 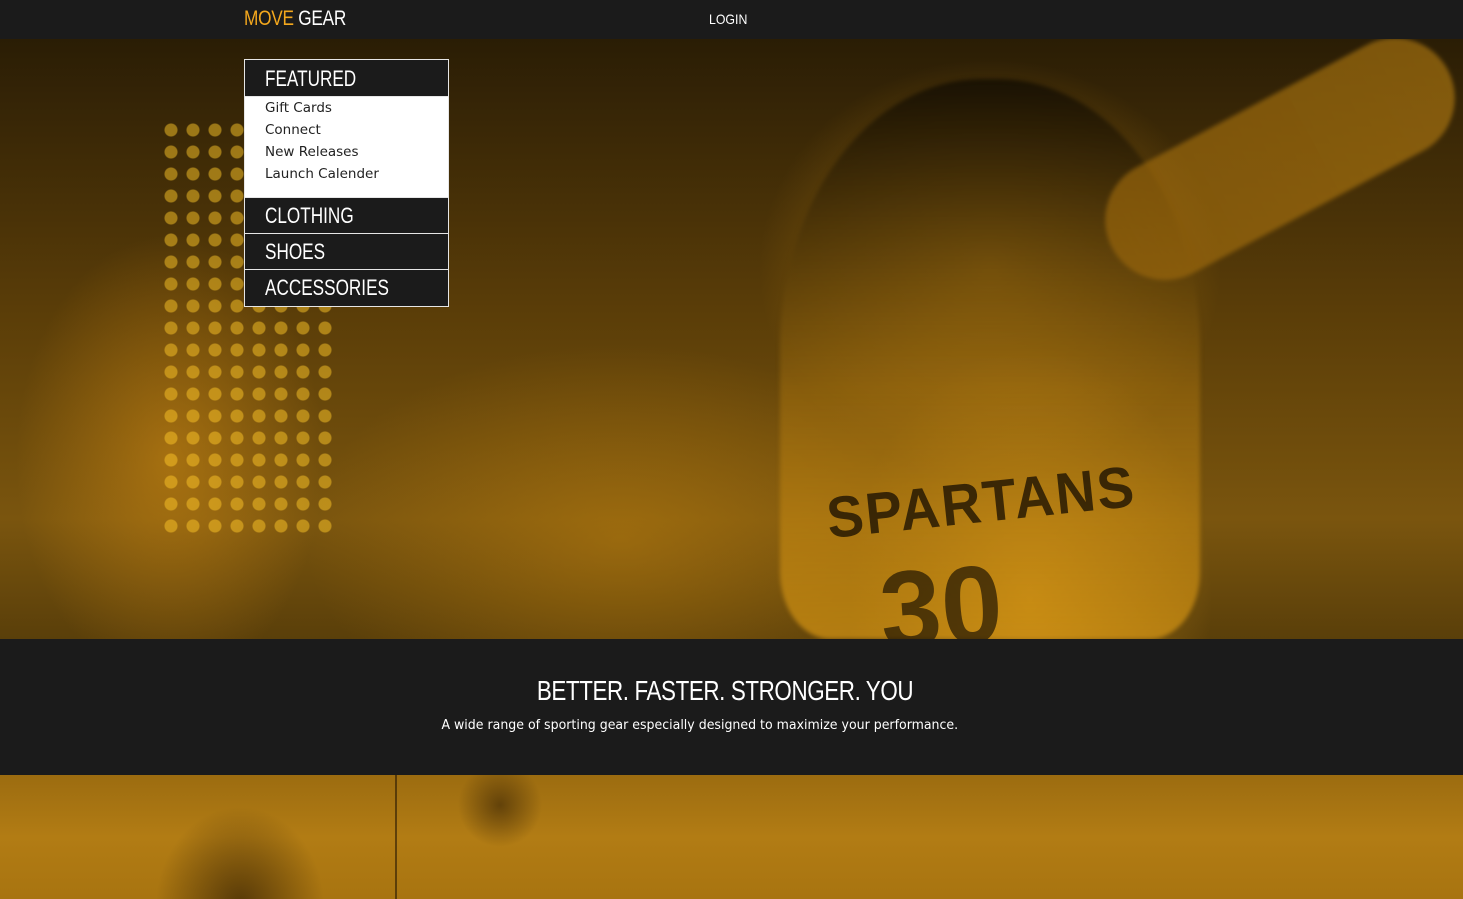 What do you see at coordinates (731, 837) in the screenshot?
I see `secondary-banner-image` at bounding box center [731, 837].